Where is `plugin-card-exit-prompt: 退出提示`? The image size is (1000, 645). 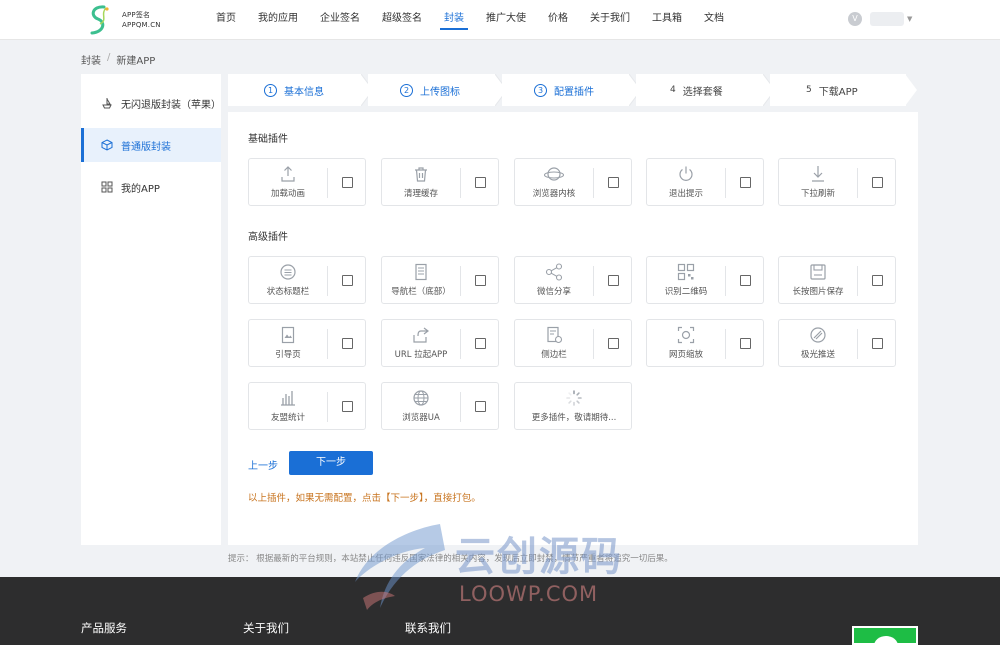 plugin-card-exit-prompt: 退出提示 is located at coordinates (705, 182).